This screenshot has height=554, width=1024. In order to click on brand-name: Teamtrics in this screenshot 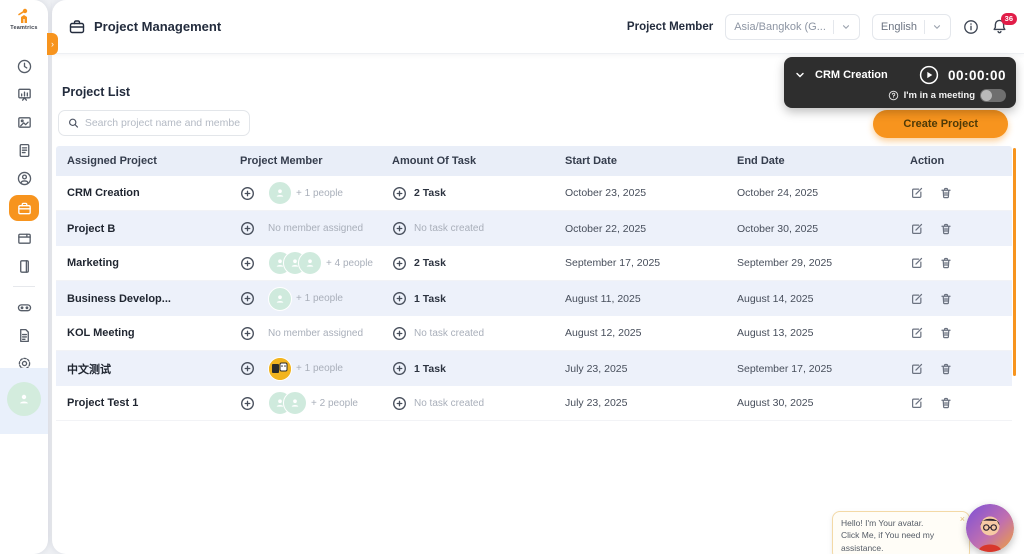, I will do `click(24, 28)`.